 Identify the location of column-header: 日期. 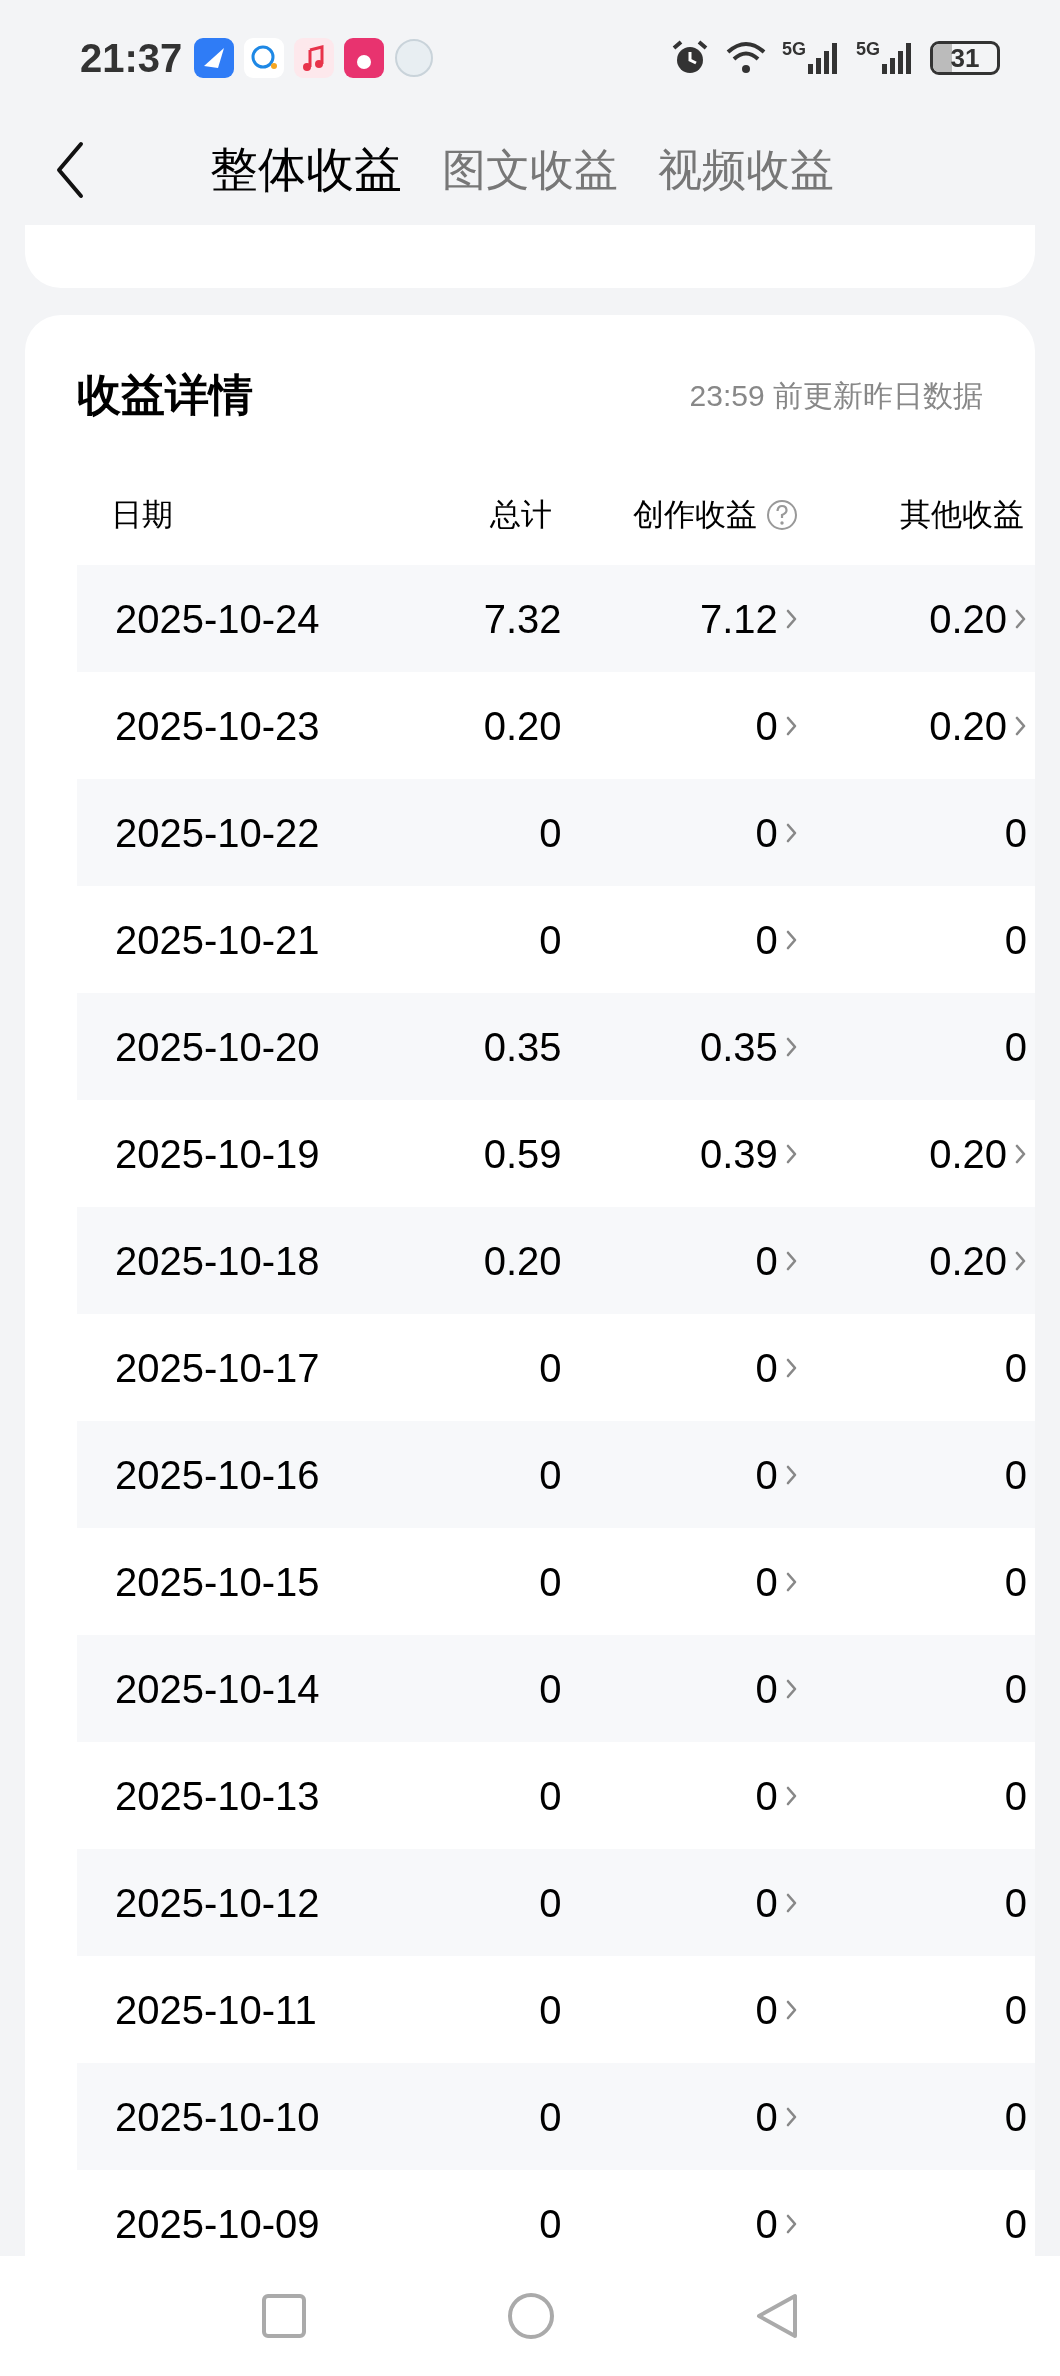
(142, 514).